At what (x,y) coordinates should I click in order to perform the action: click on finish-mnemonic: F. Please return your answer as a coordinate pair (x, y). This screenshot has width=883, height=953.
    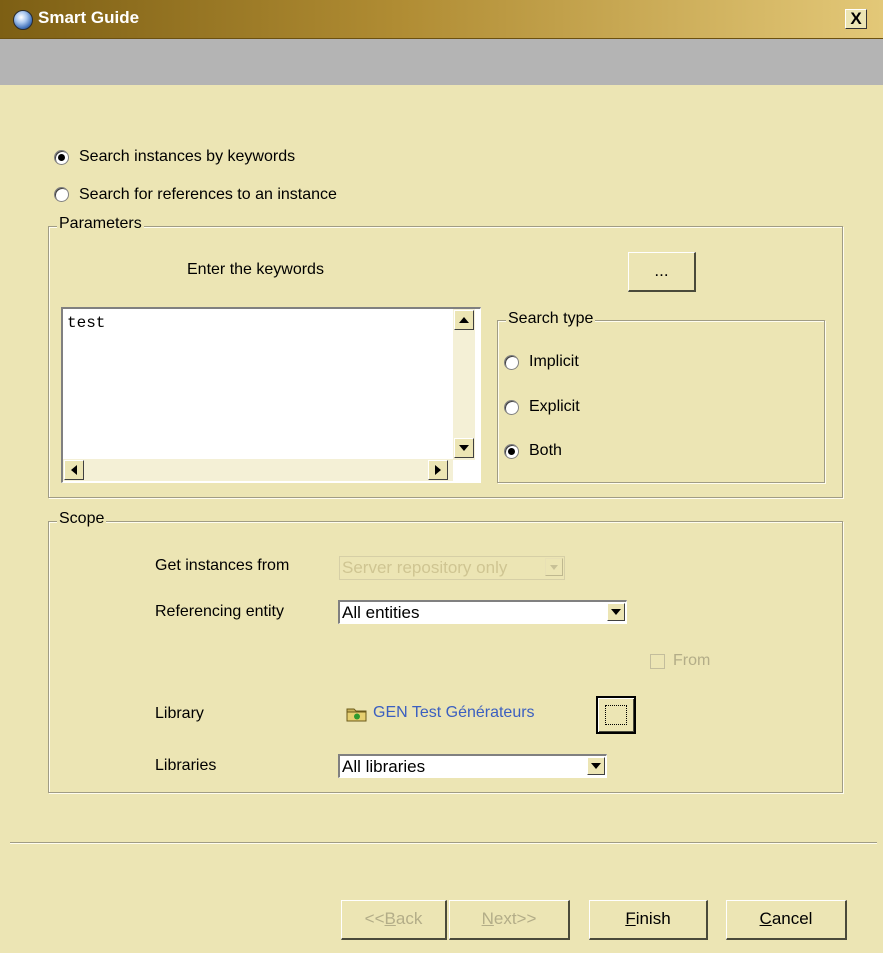
    Looking at the image, I should click on (630, 918).